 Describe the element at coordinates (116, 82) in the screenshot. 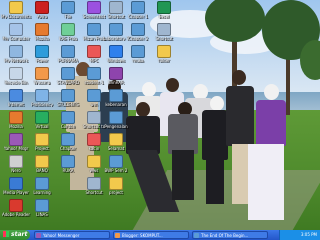

I see `desktop-icon-label: WinRAR` at that location.